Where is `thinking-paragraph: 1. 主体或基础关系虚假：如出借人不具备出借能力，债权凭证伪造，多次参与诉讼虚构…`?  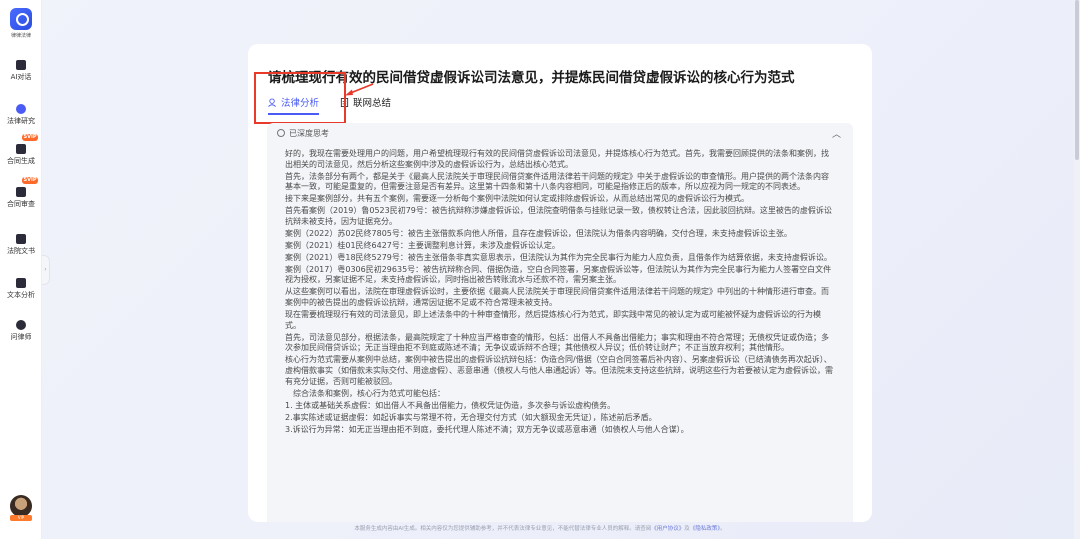
thinking-paragraph: 1. 主体或基础关系虚假：如出借人不具备出借能力，债权凭证伪造，多次参与诉讼虚构… is located at coordinates (450, 405).